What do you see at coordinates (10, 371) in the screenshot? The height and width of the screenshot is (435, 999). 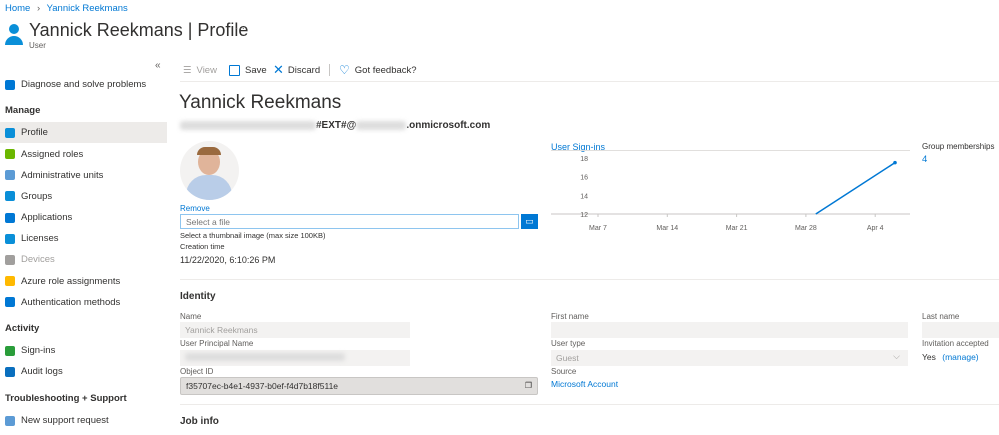 I see `audit-icon` at bounding box center [10, 371].